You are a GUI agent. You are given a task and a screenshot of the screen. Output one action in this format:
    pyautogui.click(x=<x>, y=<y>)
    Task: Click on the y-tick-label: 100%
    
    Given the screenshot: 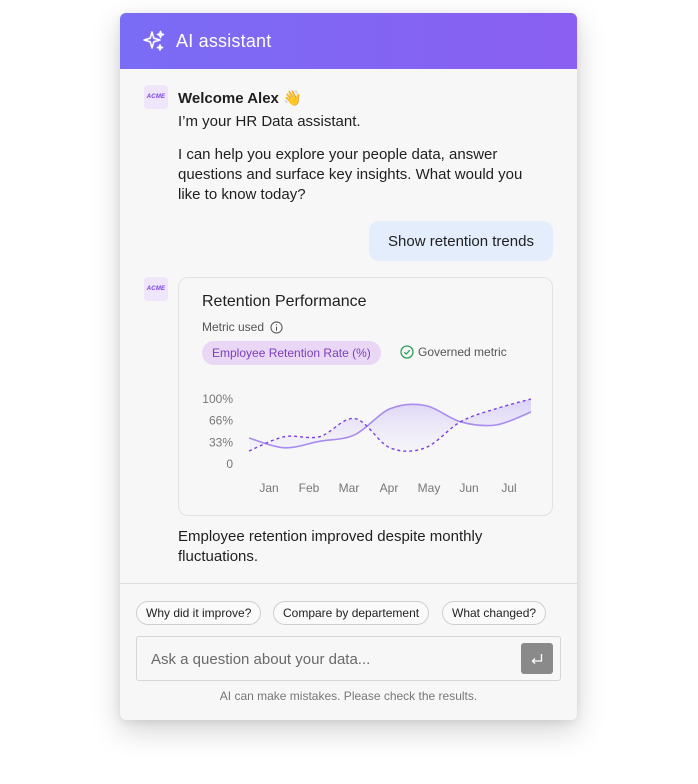 What is the action you would take?
    pyautogui.click(x=217, y=399)
    